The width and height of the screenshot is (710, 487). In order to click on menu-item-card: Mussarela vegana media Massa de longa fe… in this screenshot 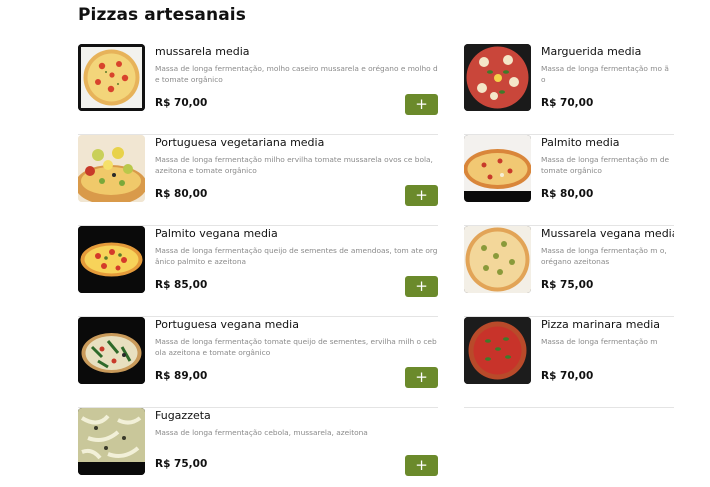, I will do `click(569, 271)`.